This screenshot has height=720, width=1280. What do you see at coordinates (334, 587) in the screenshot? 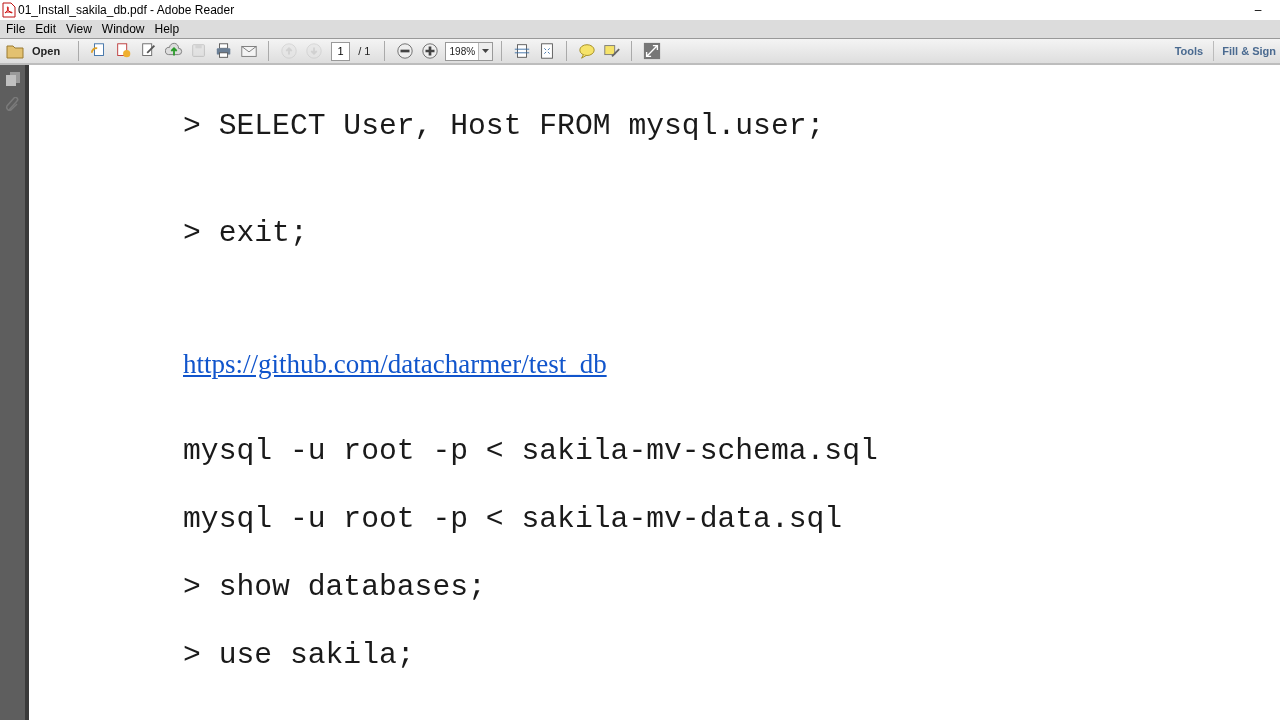
I see `code-line: > show databases;` at bounding box center [334, 587].